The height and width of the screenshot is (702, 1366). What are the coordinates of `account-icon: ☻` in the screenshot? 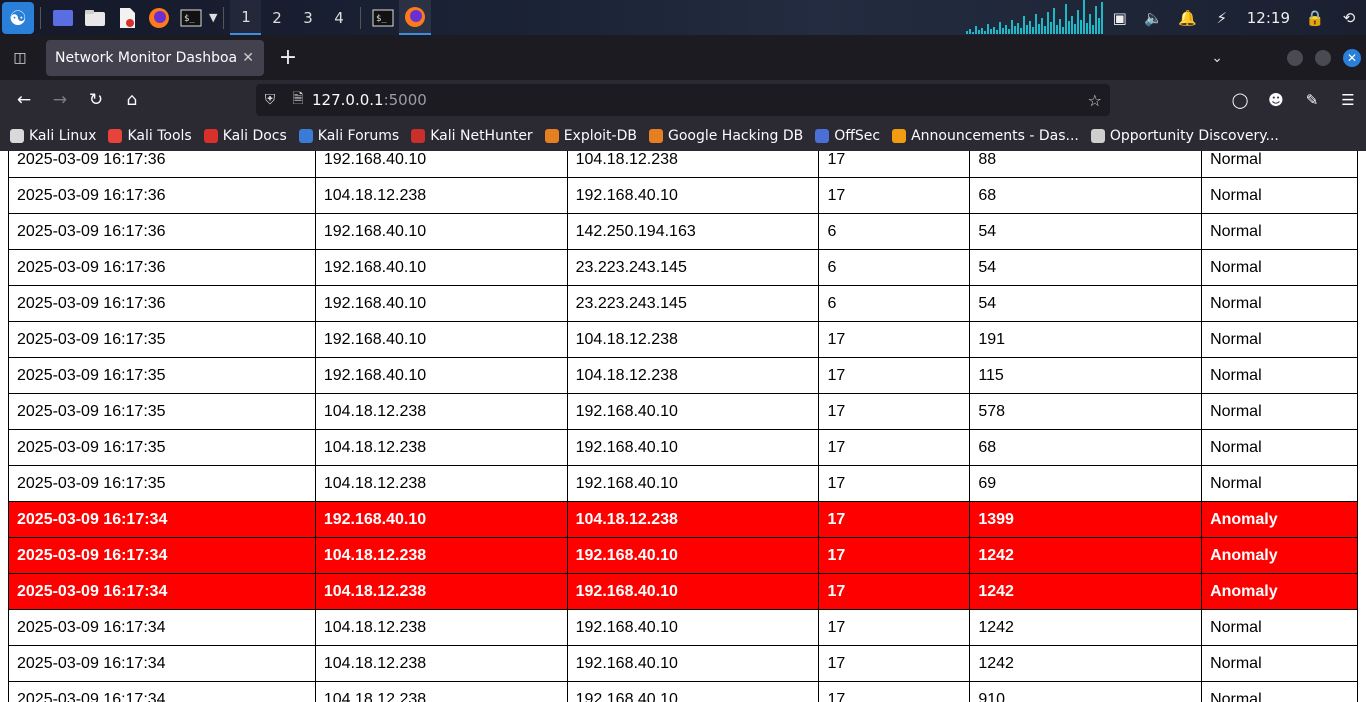 It's located at (1276, 100).